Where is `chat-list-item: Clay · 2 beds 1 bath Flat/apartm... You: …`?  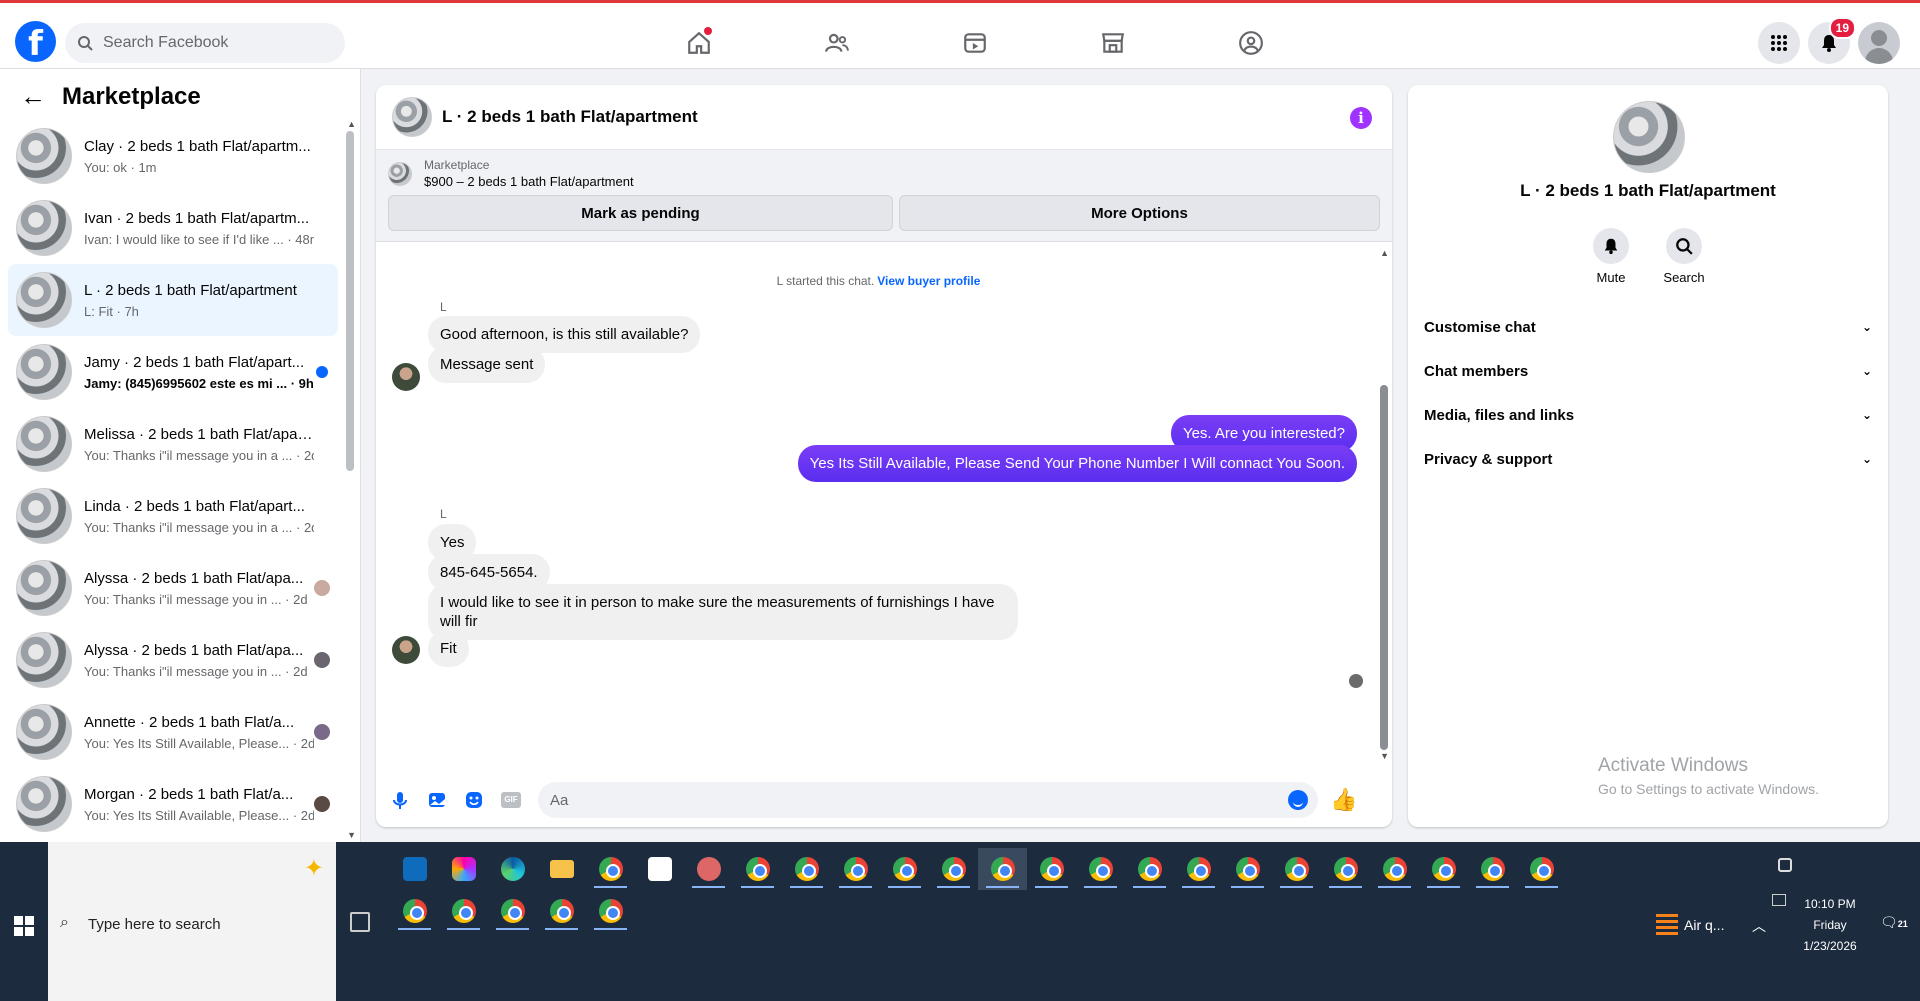 chat-list-item: Clay · 2 beds 1 bath Flat/apartm... You: … is located at coordinates (173, 156).